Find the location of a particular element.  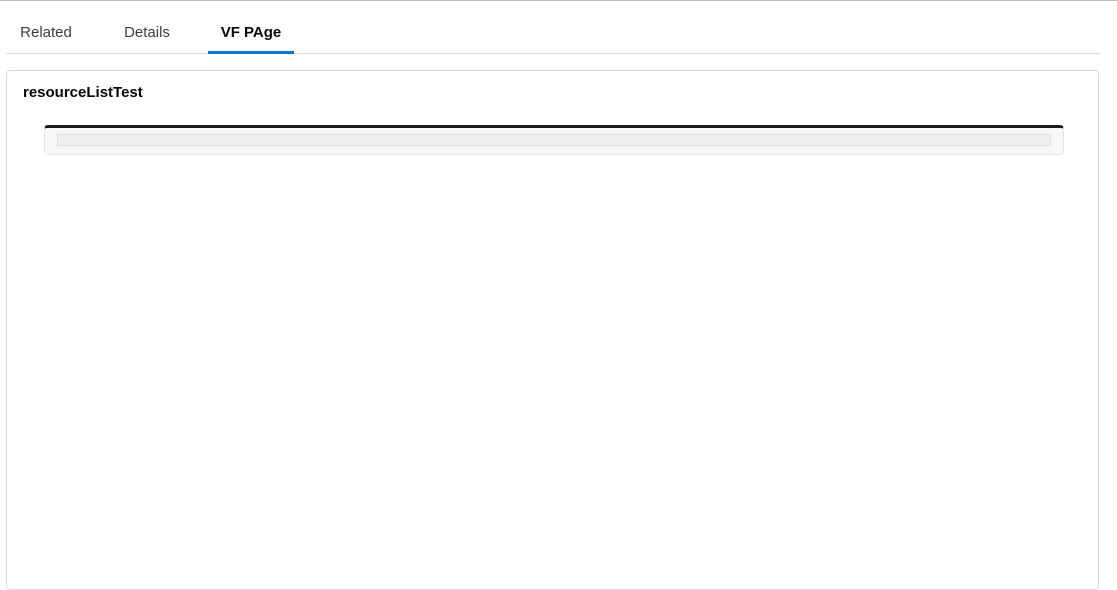

tab-vf-page: VF PAge is located at coordinates (251, 34).